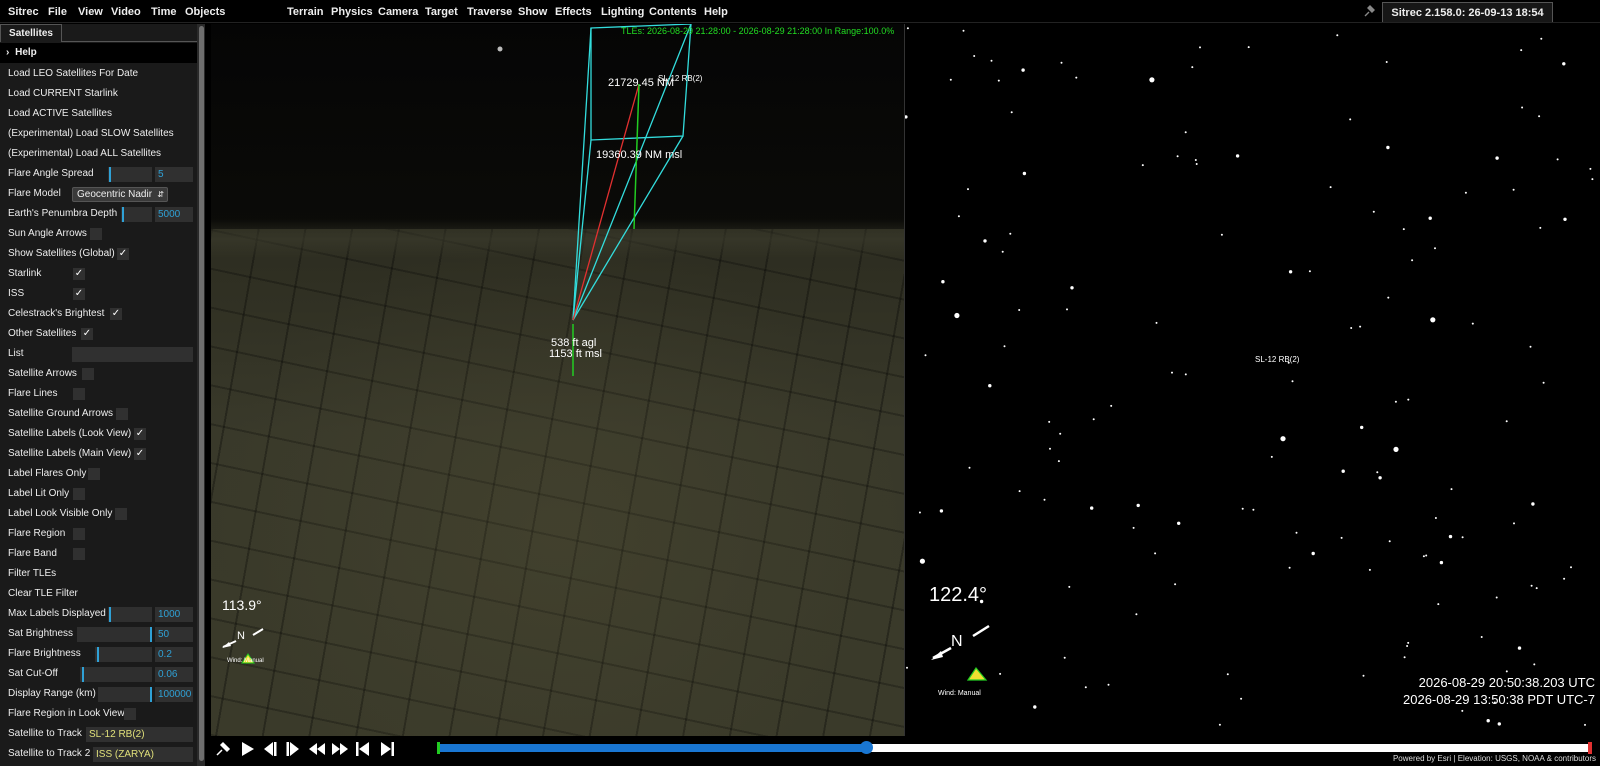 The height and width of the screenshot is (766, 1600). Describe the element at coordinates (174, 674) in the screenshot. I see `sat-cutoff-input: 0.06` at that location.